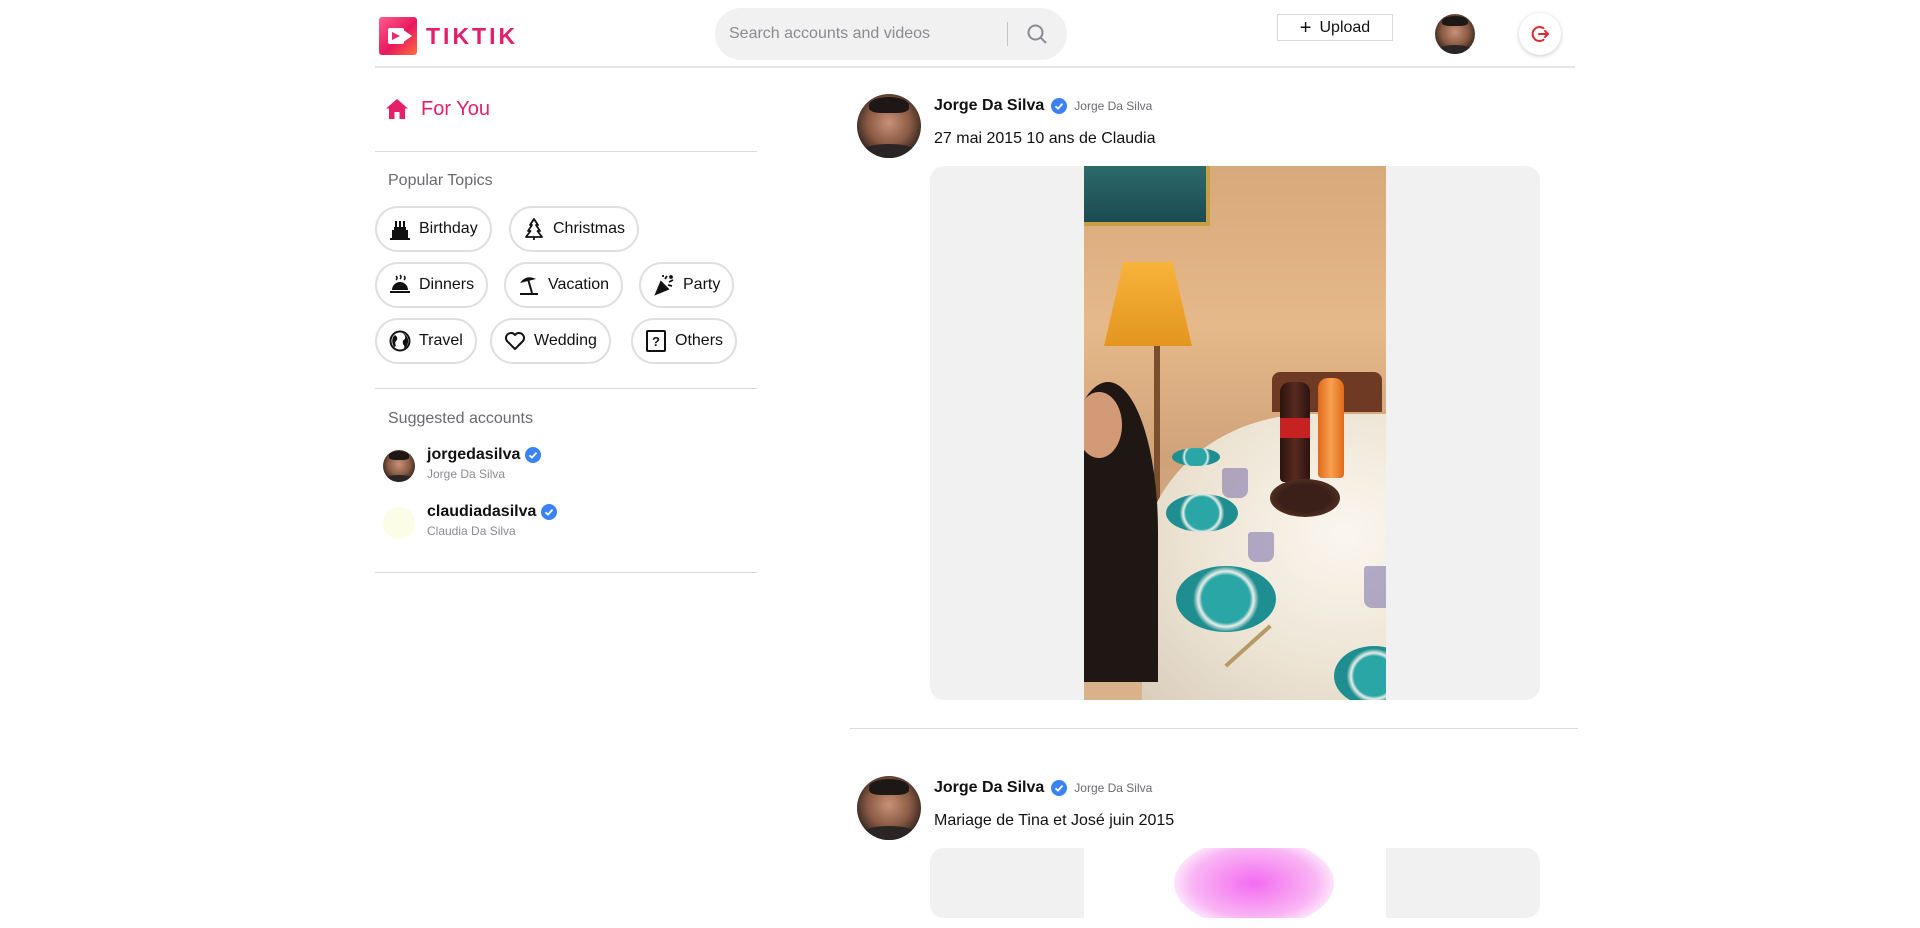 This screenshot has height=928, width=1920. I want to click on search-divider, so click(1007, 34).